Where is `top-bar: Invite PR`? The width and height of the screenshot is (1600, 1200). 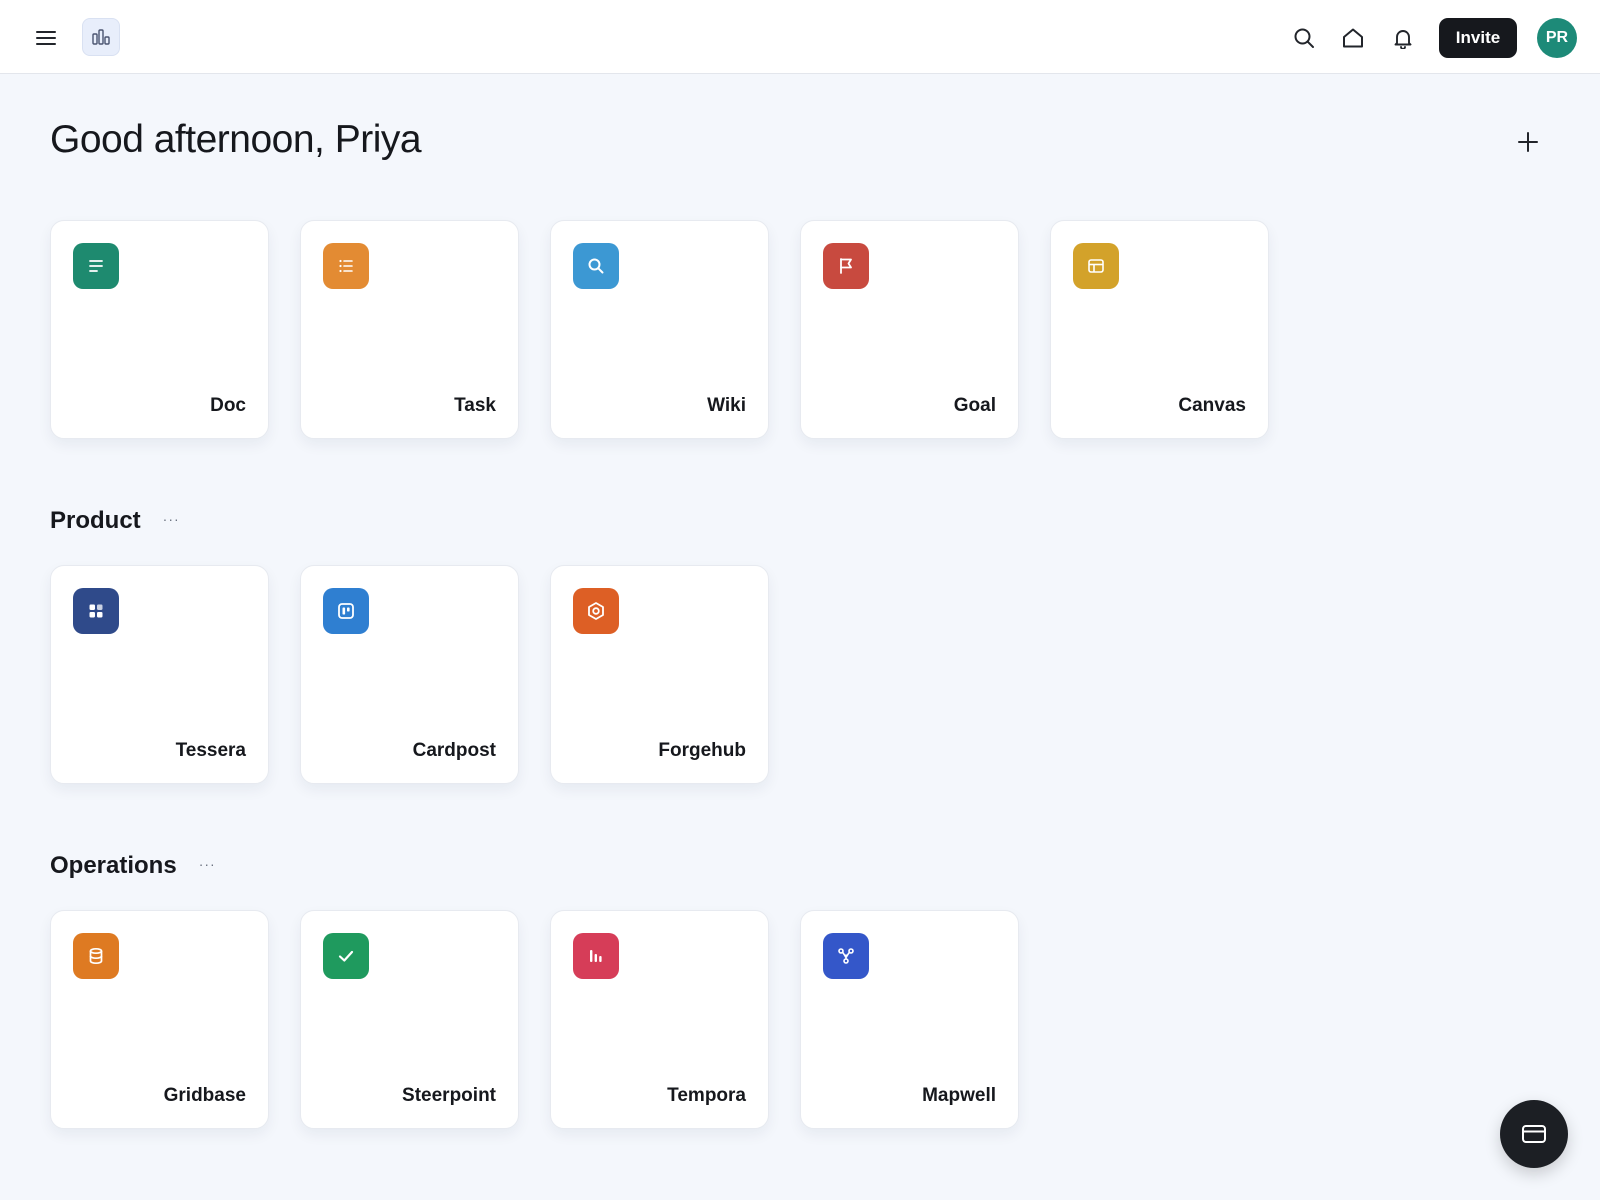
top-bar: Invite PR is located at coordinates (800, 37).